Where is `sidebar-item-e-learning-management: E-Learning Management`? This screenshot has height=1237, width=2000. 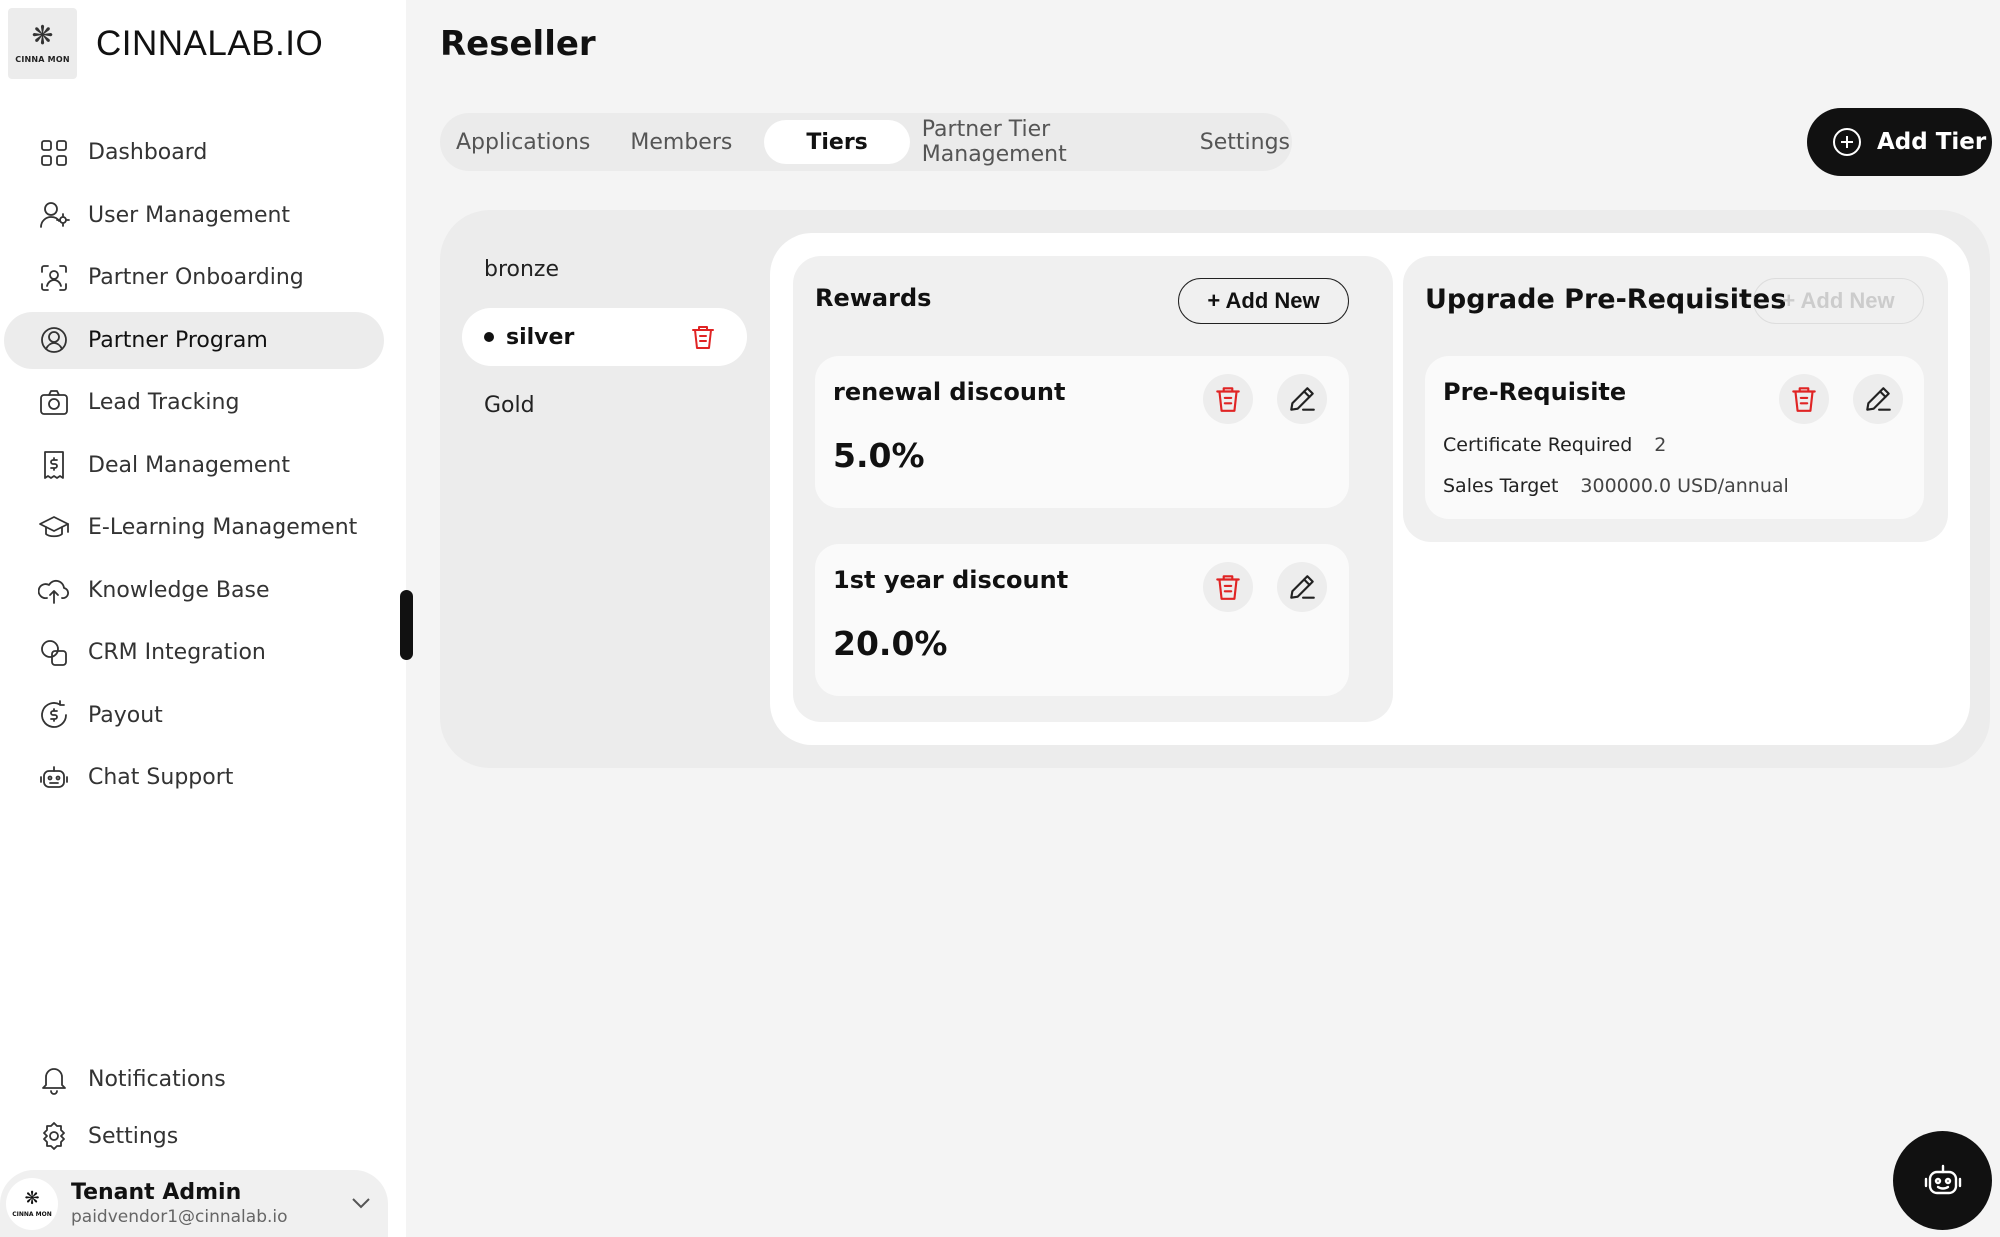
sidebar-item-e-learning-management: E-Learning Management is located at coordinates (194, 527).